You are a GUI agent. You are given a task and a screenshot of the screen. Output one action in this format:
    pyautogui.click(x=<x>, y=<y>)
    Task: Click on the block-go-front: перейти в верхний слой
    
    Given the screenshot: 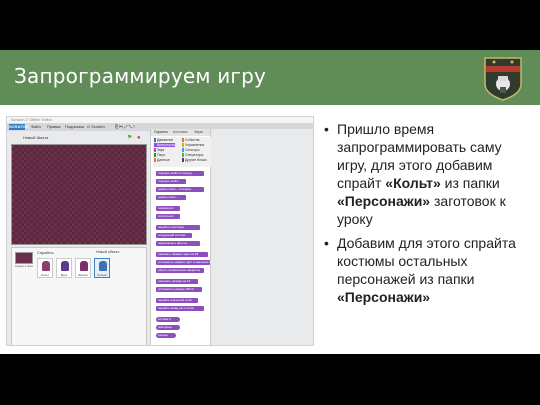 What is the action you would take?
    pyautogui.click(x=177, y=300)
    